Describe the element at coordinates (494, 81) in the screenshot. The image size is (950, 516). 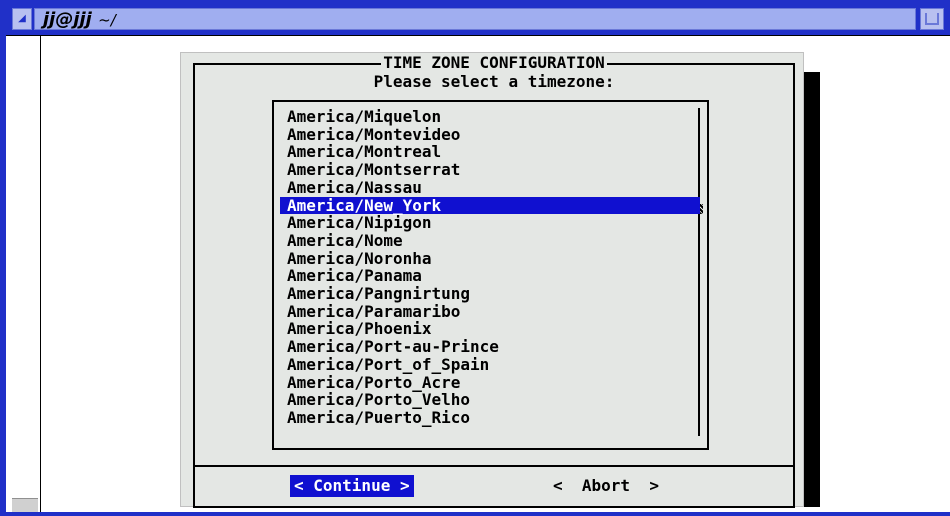
I see `dialog-prompt: Please select a timezone:` at that location.